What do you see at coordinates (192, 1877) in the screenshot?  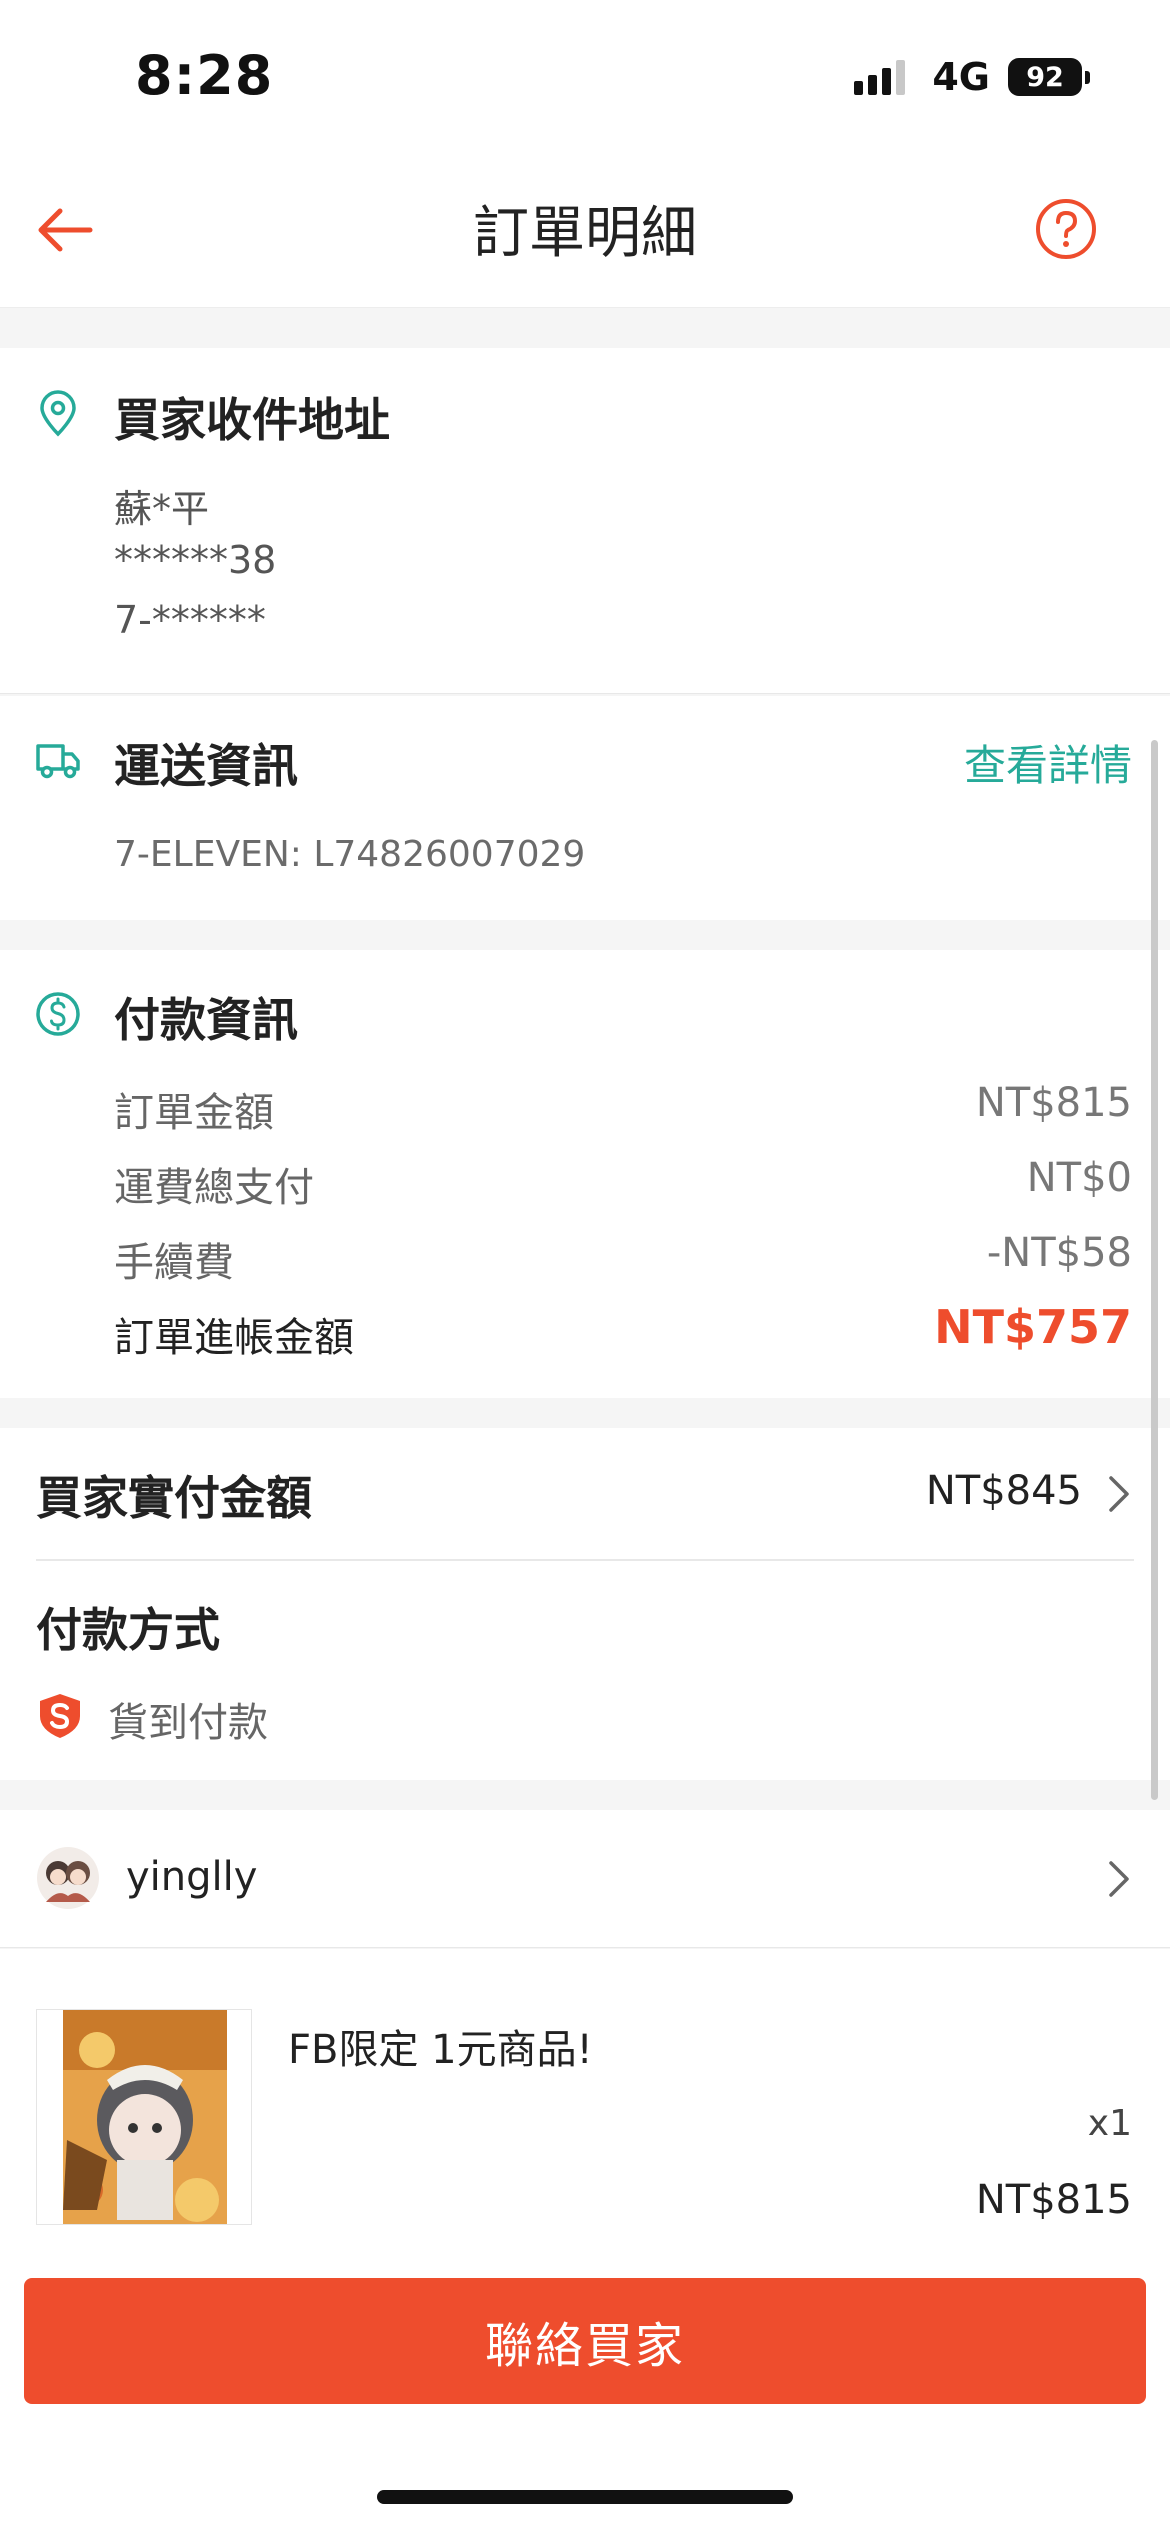 I see `buyer-username: yinglly` at bounding box center [192, 1877].